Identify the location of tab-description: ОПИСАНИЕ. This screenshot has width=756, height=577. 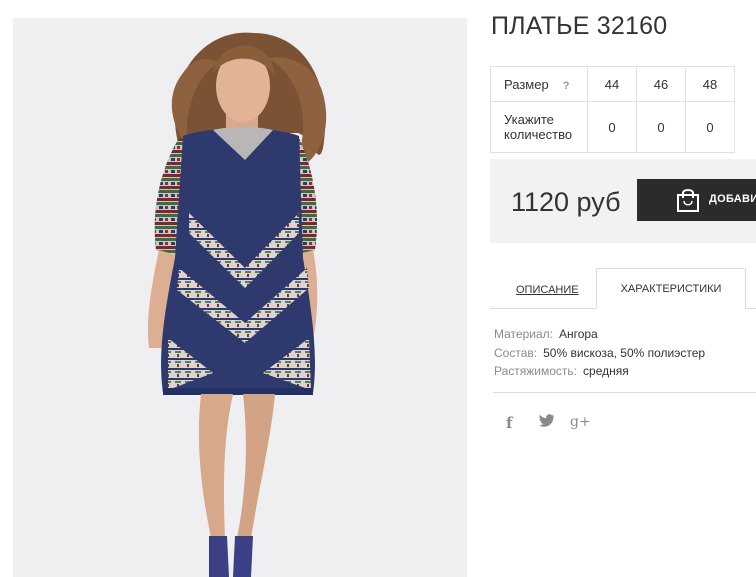
(547, 290).